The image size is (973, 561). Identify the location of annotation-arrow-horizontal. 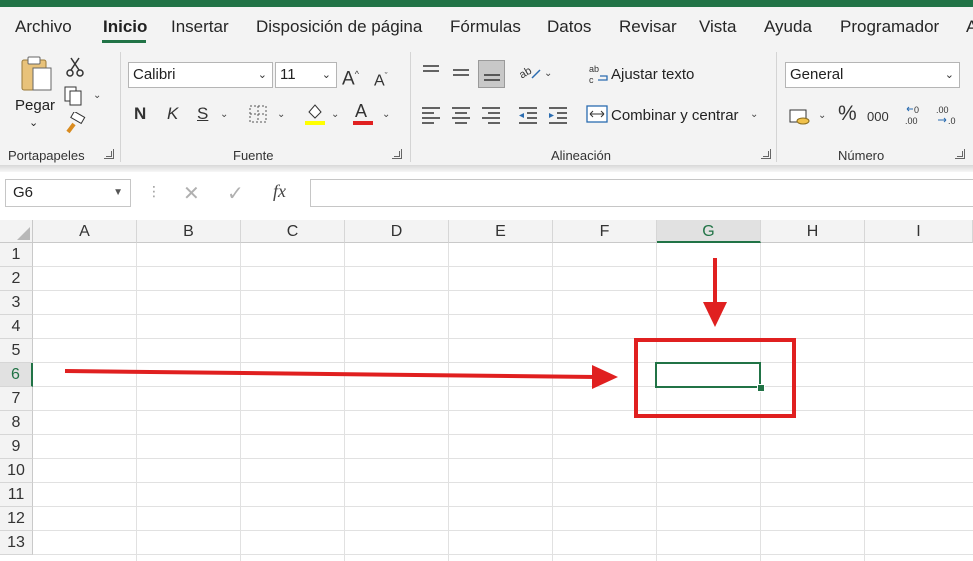
(330, 374).